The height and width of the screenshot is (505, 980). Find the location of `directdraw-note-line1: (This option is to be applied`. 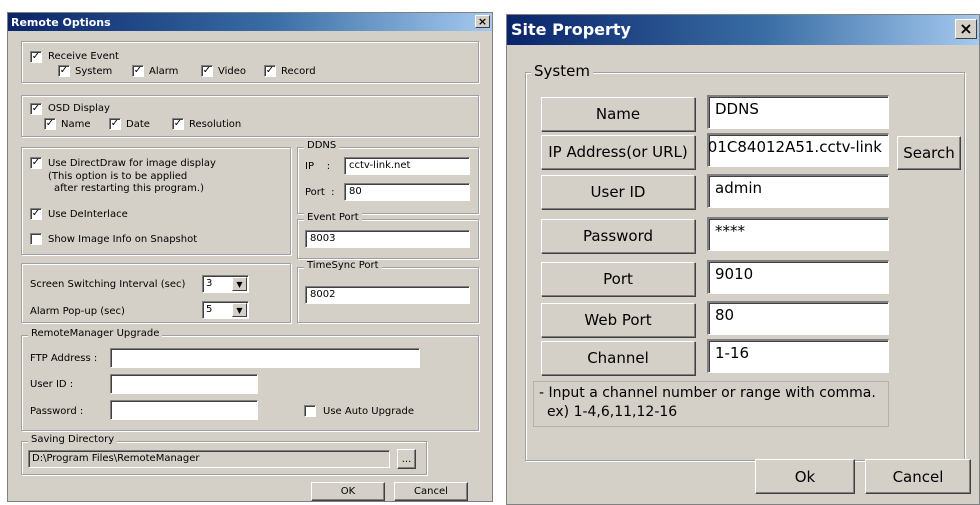

directdraw-note-line1: (This option is to be applied is located at coordinates (118, 176).